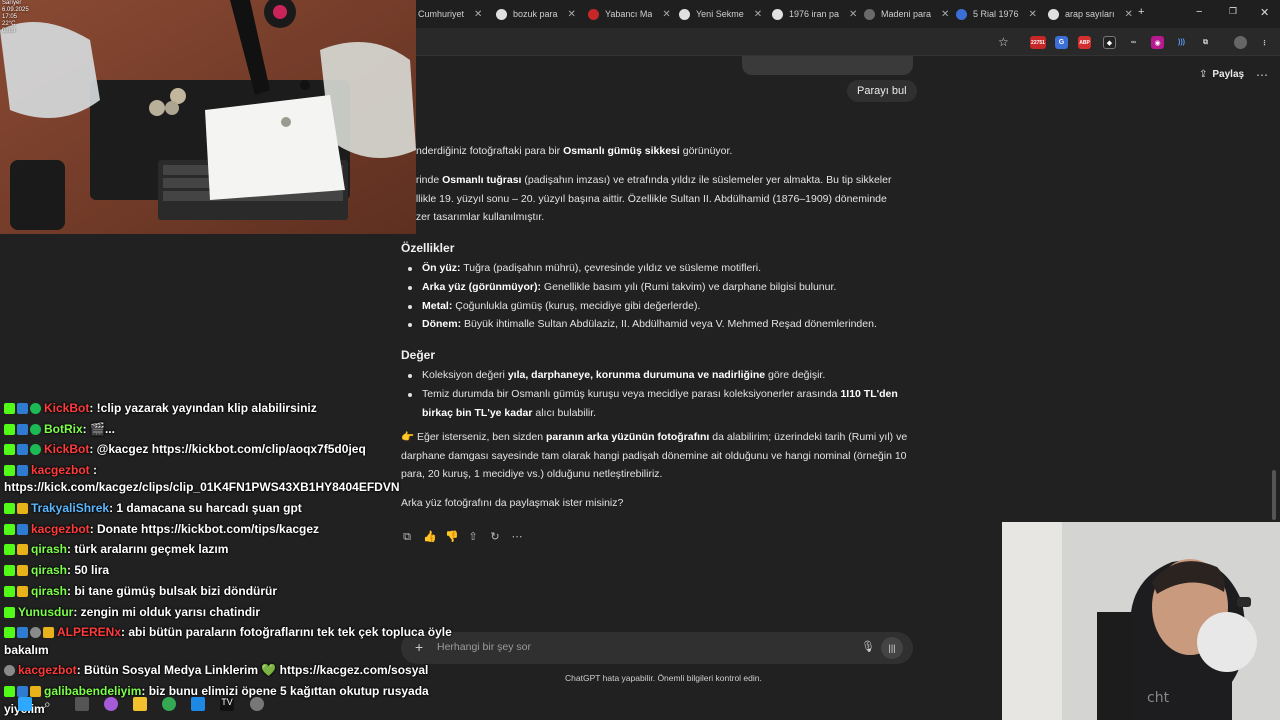 The height and width of the screenshot is (720, 1280). I want to click on search-icon: ⌕, so click(51, 704).